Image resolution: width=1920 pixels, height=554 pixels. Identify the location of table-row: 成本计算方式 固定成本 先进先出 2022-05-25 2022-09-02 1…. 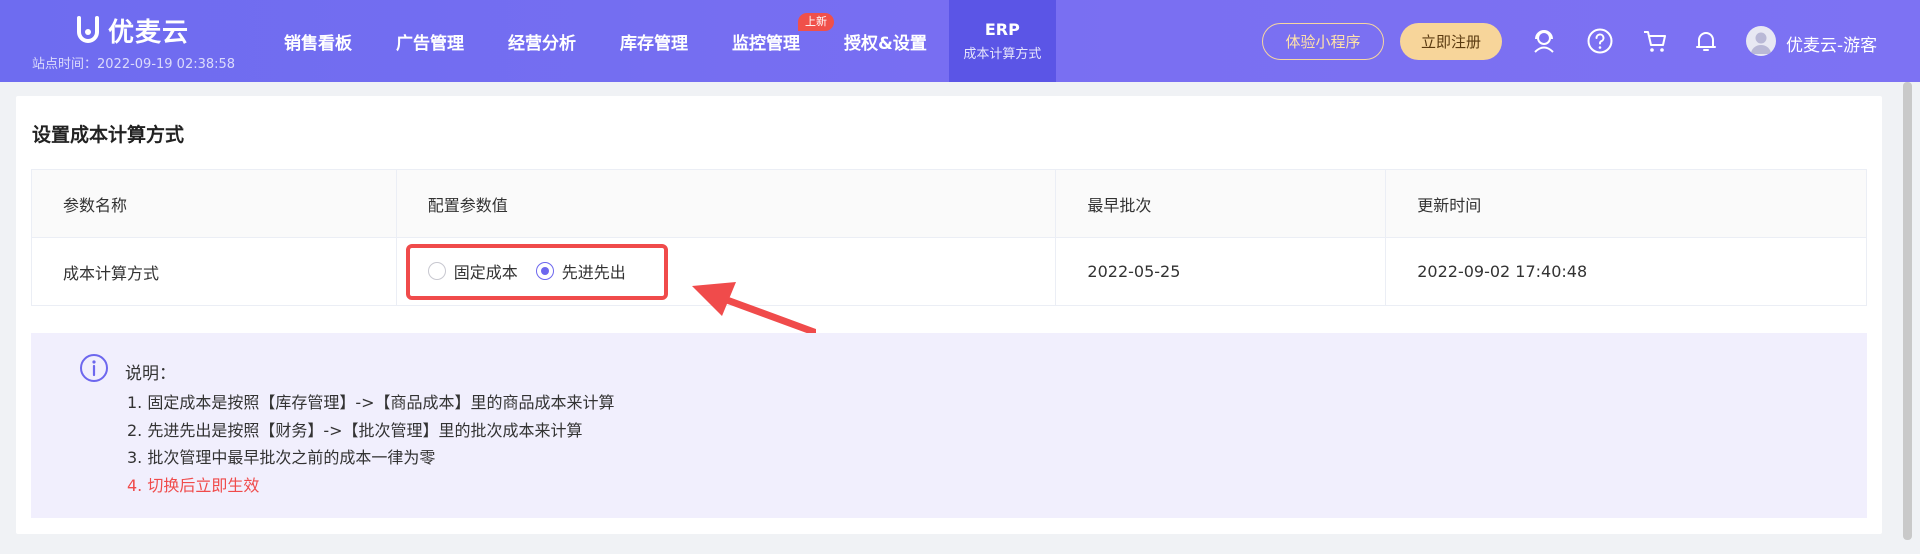
(949, 271).